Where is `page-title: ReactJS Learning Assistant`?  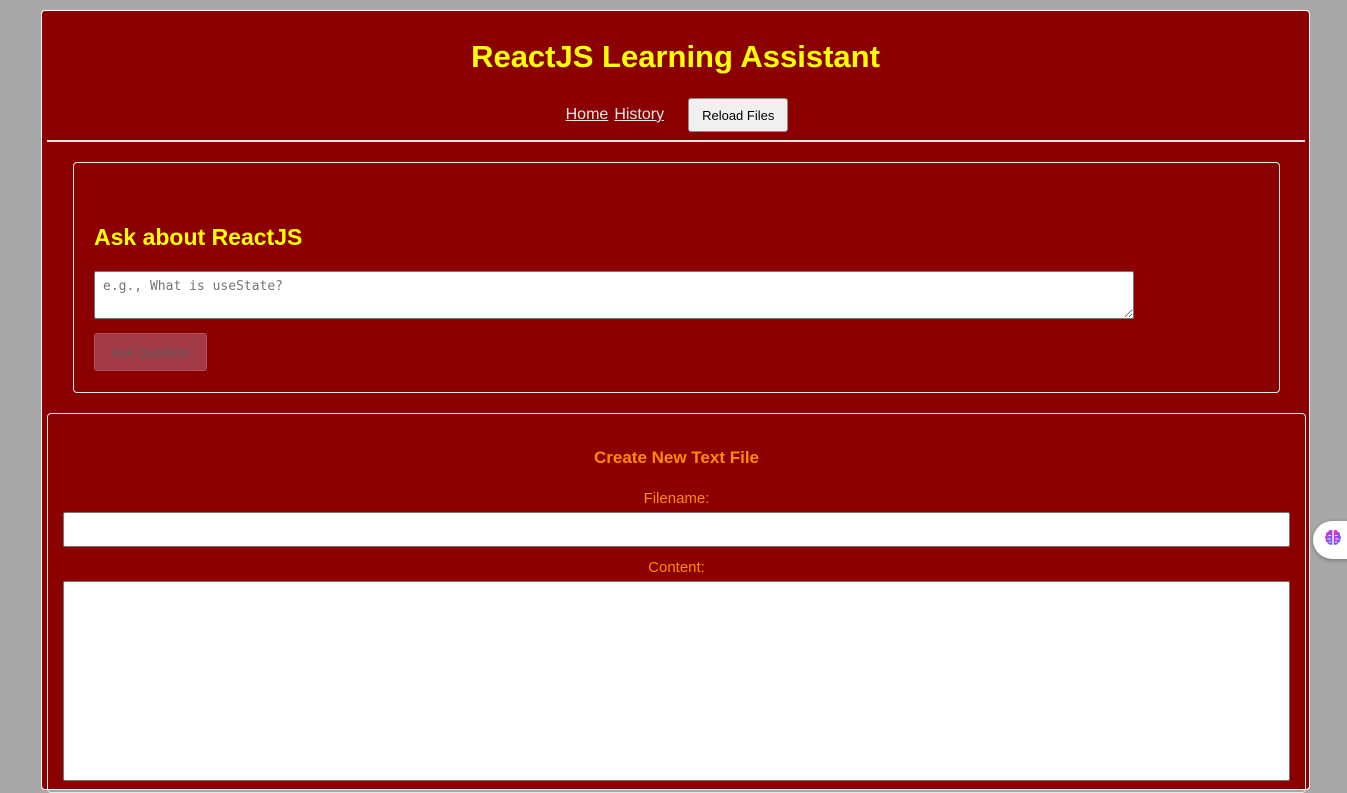
page-title: ReactJS Learning Assistant is located at coordinates (675, 56).